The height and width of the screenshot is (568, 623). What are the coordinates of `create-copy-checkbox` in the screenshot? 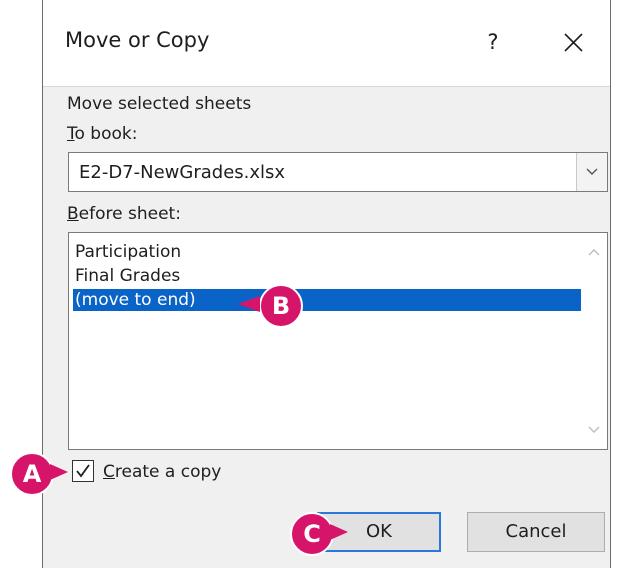 It's located at (83, 471).